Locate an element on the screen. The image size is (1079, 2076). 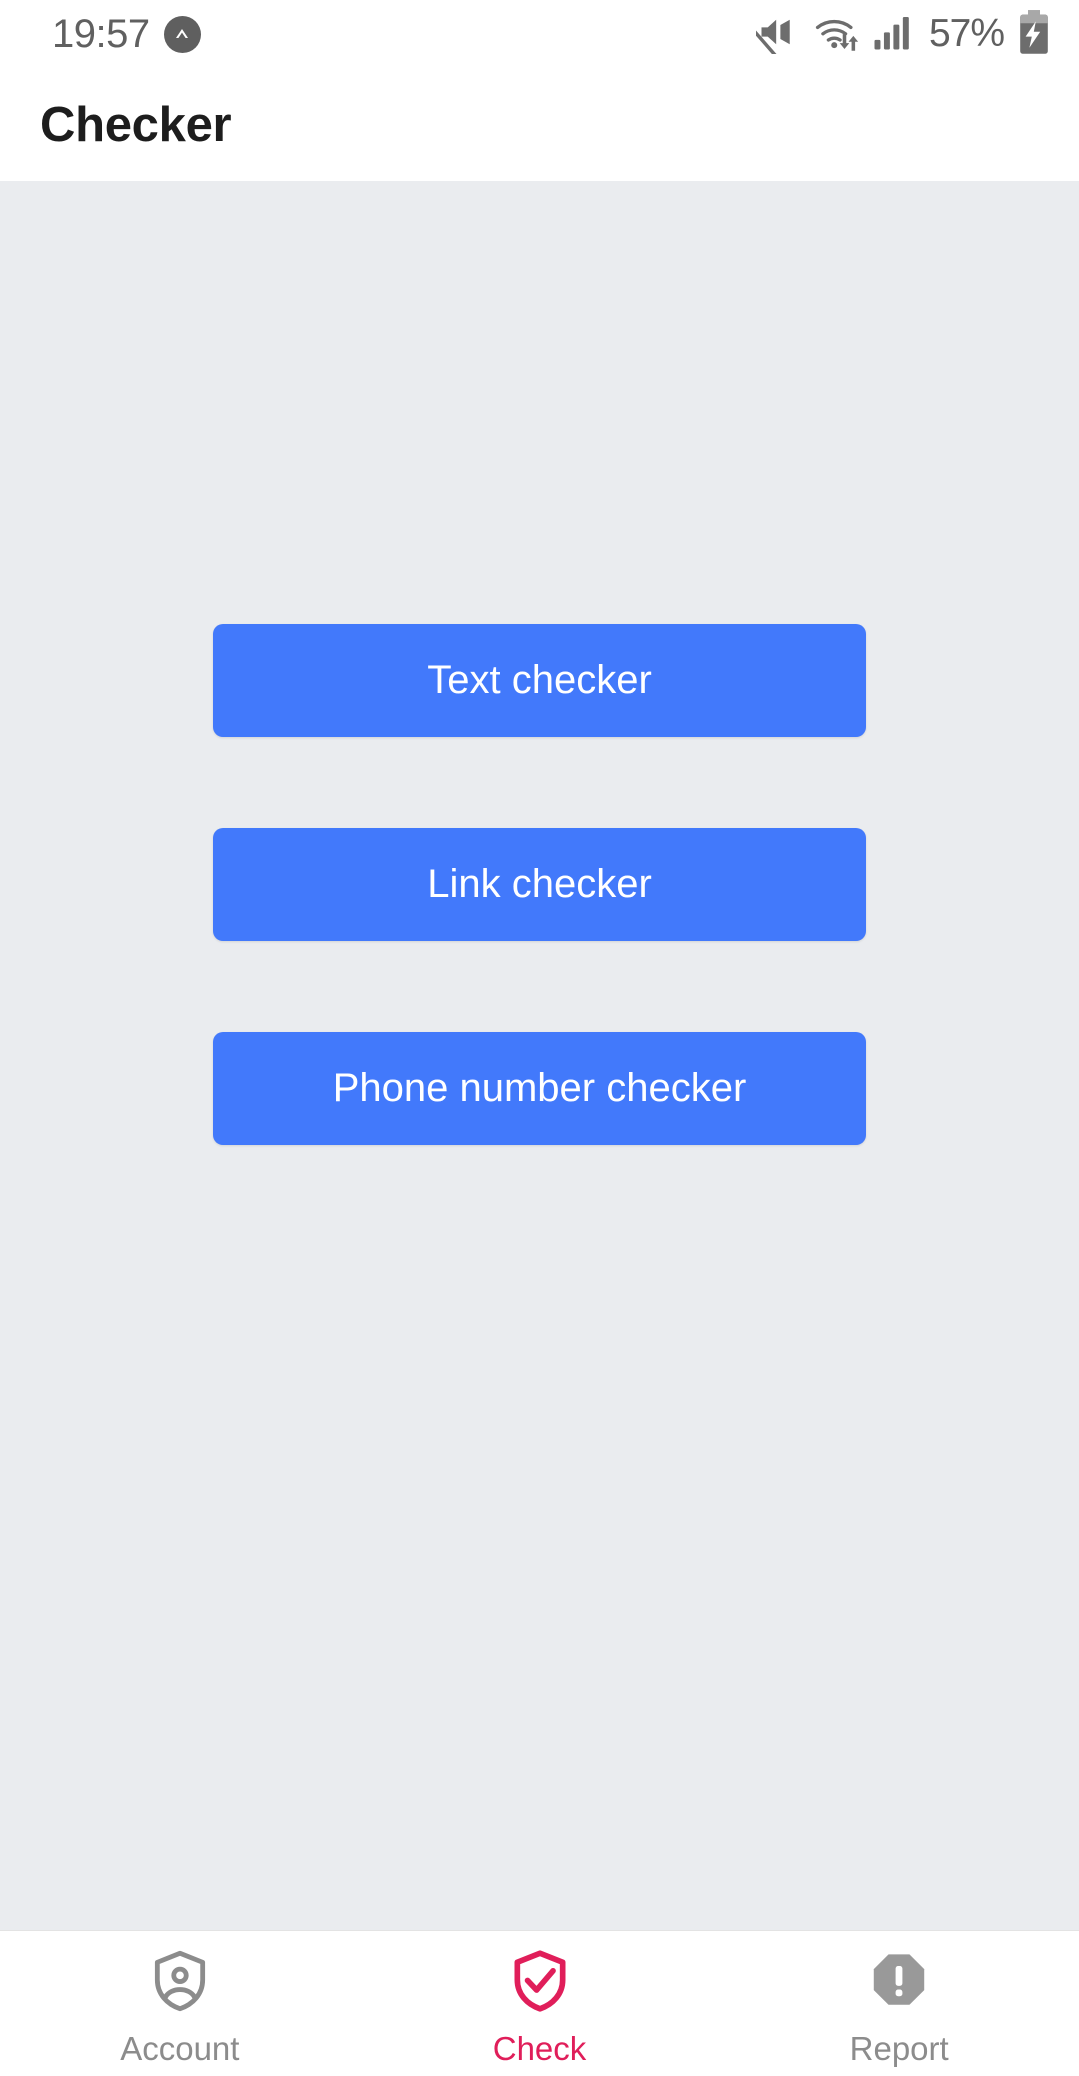
app-bar: Checker is located at coordinates (539, 124).